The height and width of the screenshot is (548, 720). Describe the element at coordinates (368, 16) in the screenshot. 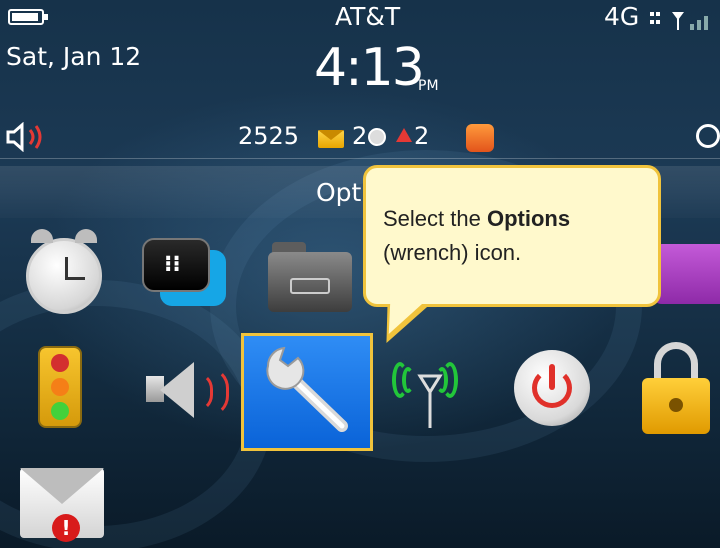

I see `carrier-label: AT&T` at that location.